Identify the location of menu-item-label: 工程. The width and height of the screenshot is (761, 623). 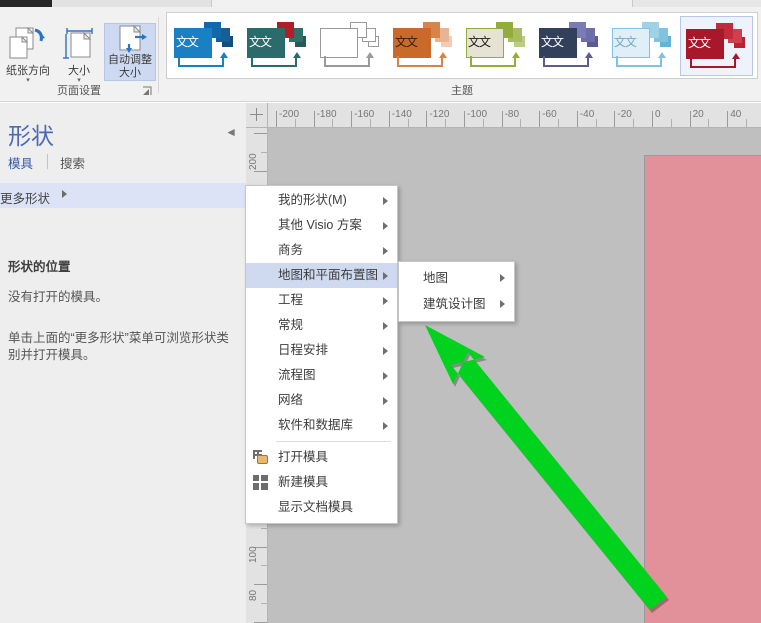
(291, 300).